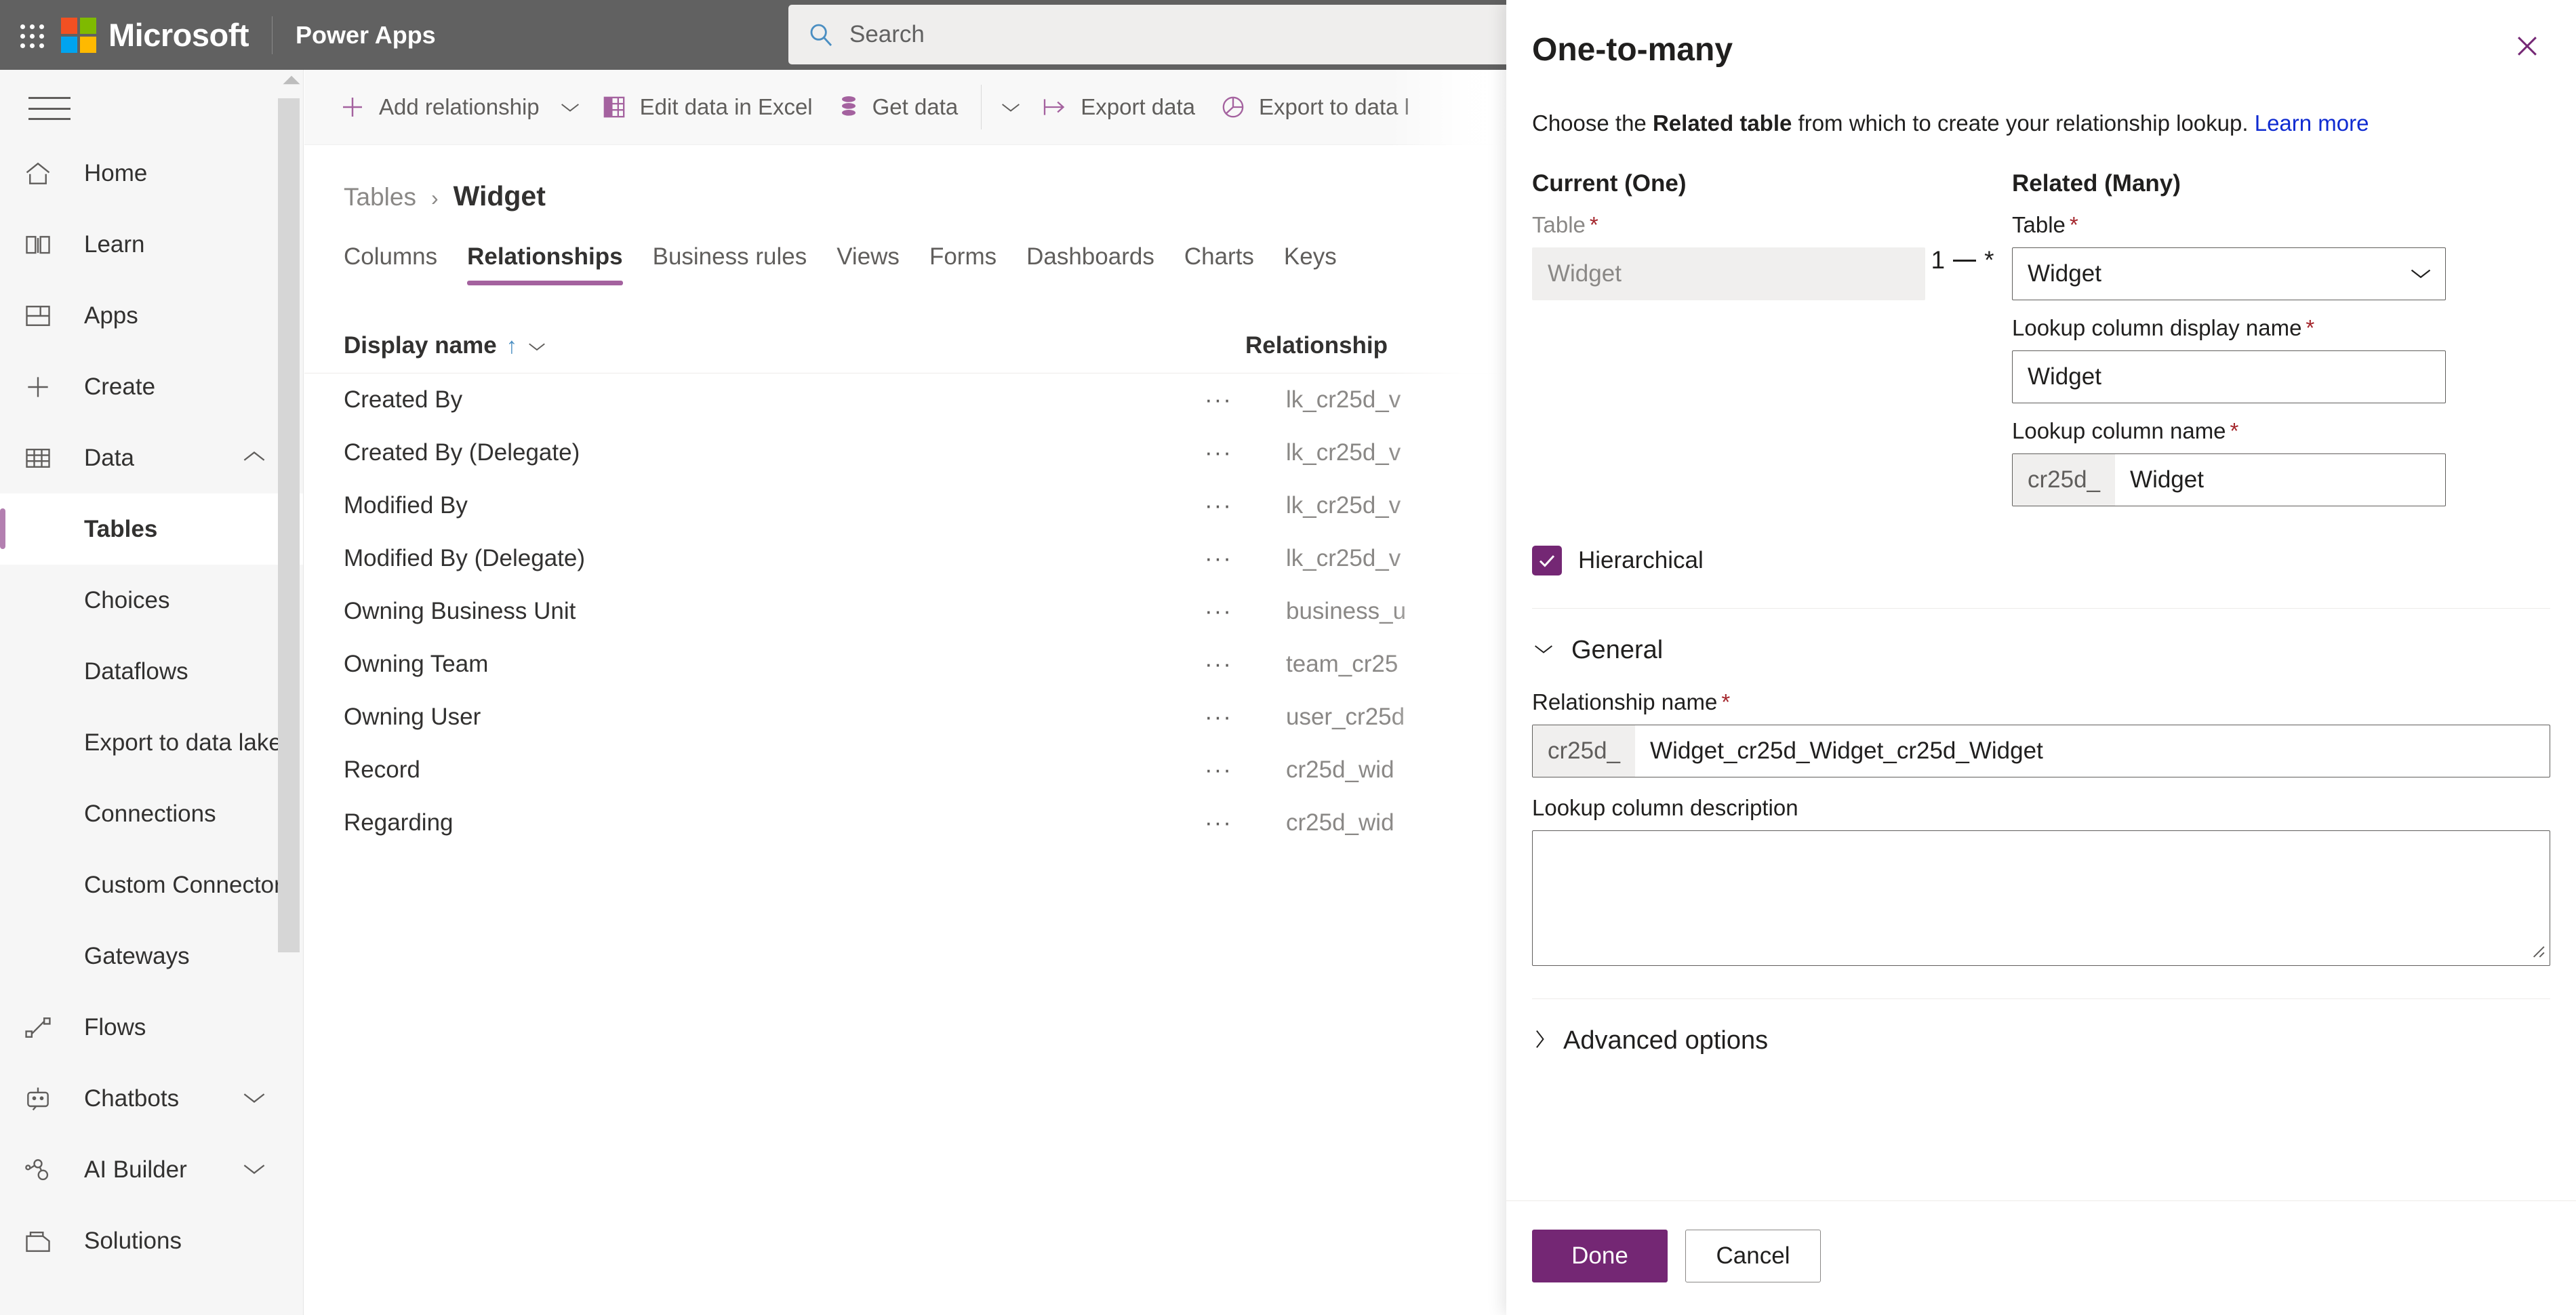 Image resolution: width=2576 pixels, height=1315 pixels. What do you see at coordinates (43, 1028) in the screenshot?
I see `flow-icon` at bounding box center [43, 1028].